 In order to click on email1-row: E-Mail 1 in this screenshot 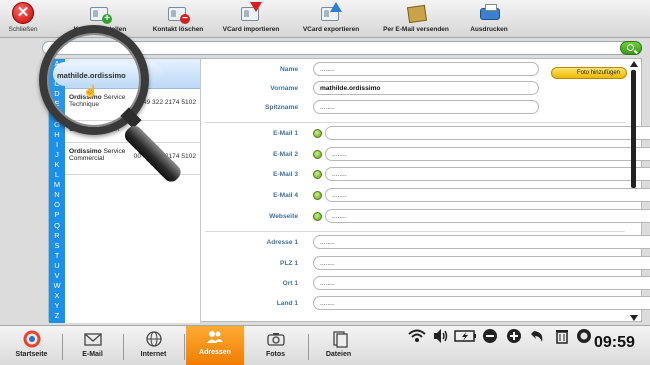, I will do `click(425, 134)`.